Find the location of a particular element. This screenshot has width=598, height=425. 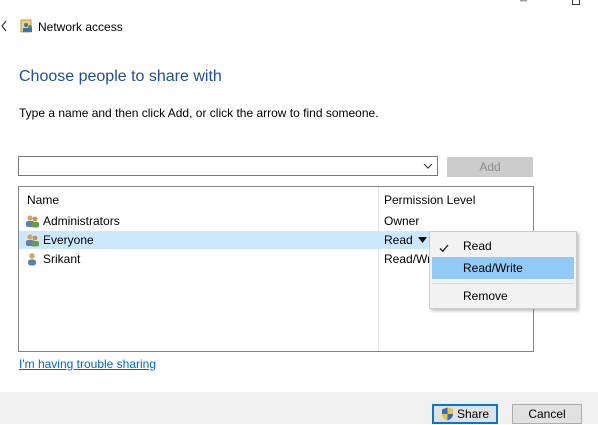

share-button-label: Share is located at coordinates (473, 414).